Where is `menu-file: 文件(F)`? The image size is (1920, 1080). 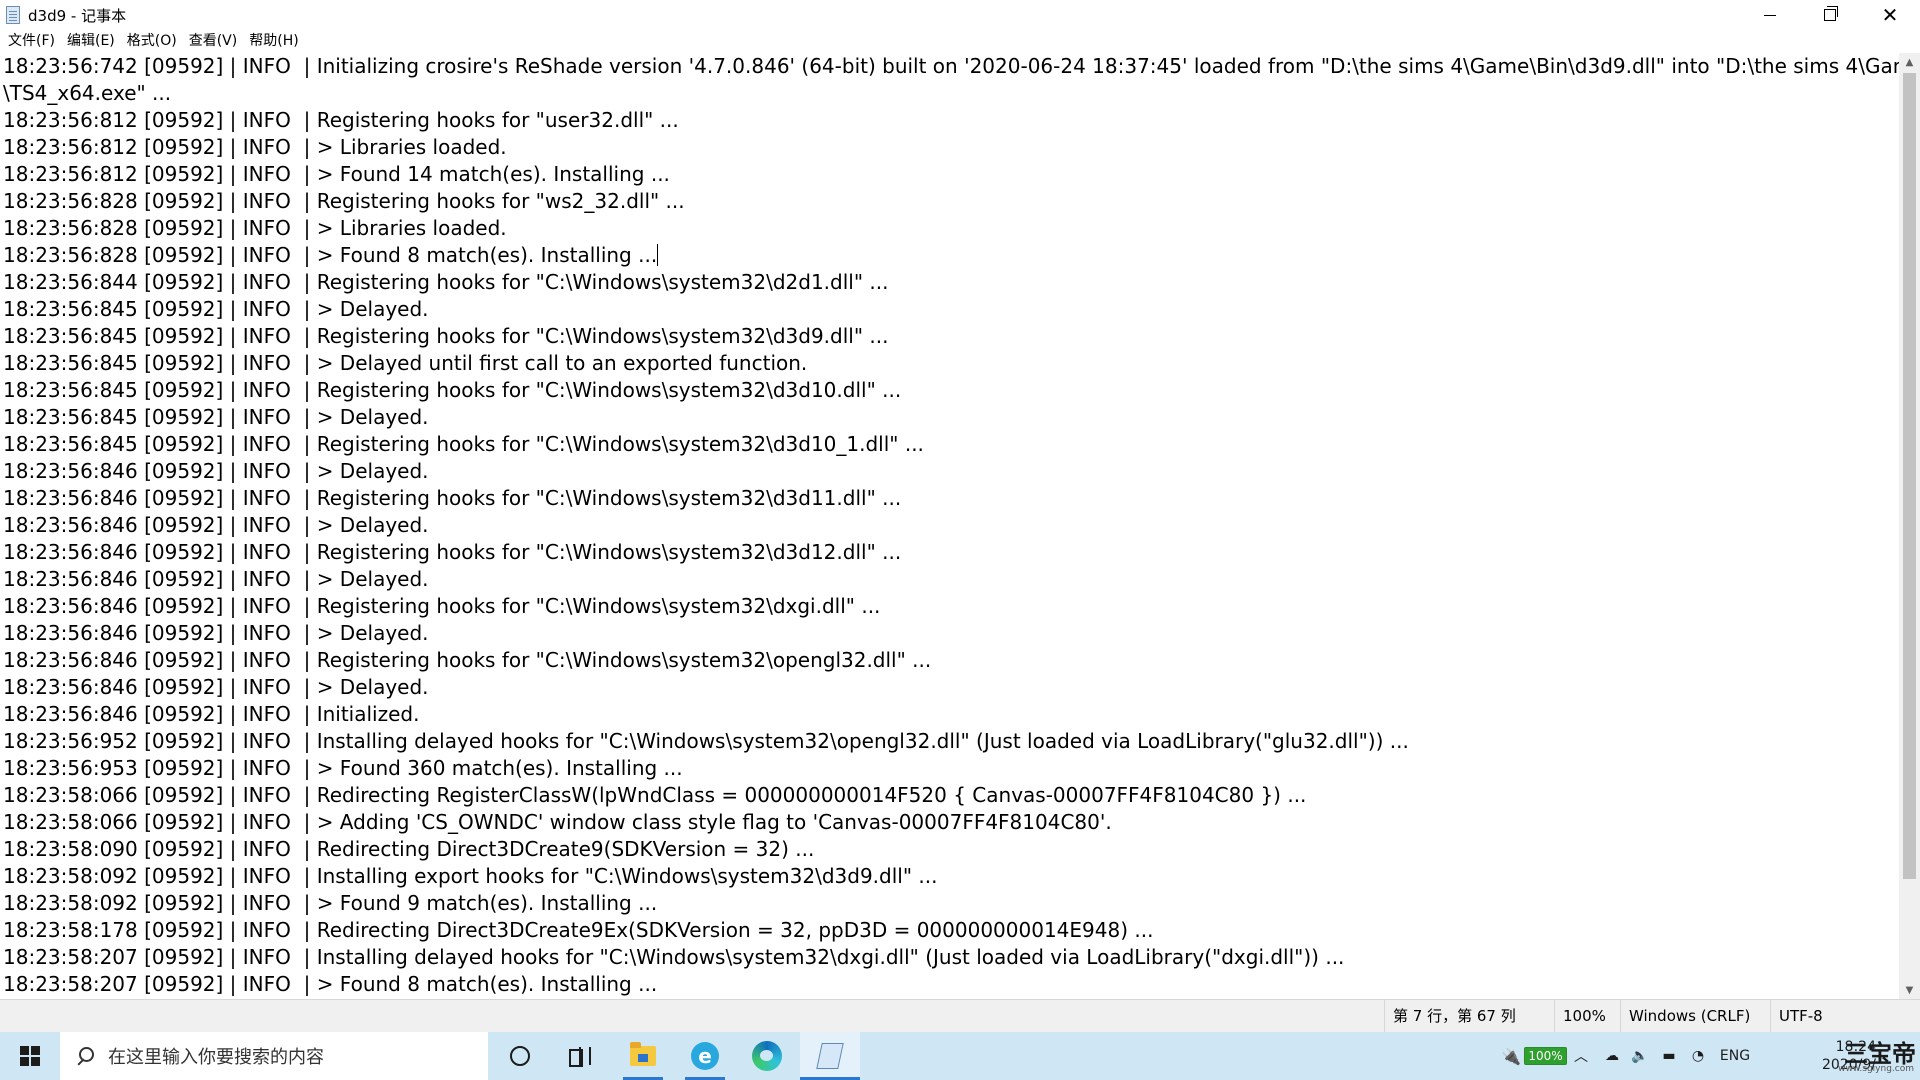 menu-file: 文件(F) is located at coordinates (31, 41).